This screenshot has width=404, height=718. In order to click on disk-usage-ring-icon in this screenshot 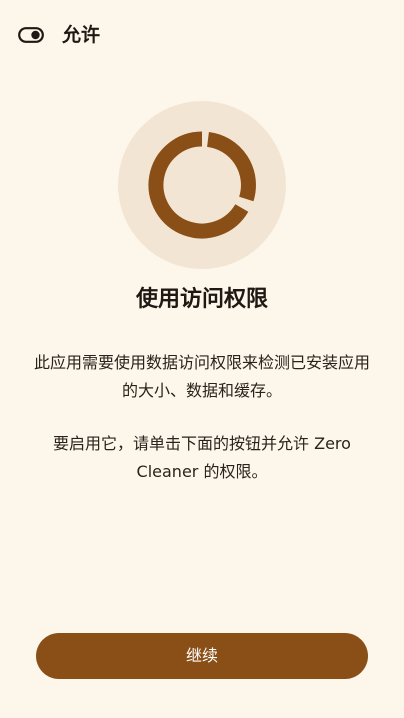, I will do `click(202, 185)`.